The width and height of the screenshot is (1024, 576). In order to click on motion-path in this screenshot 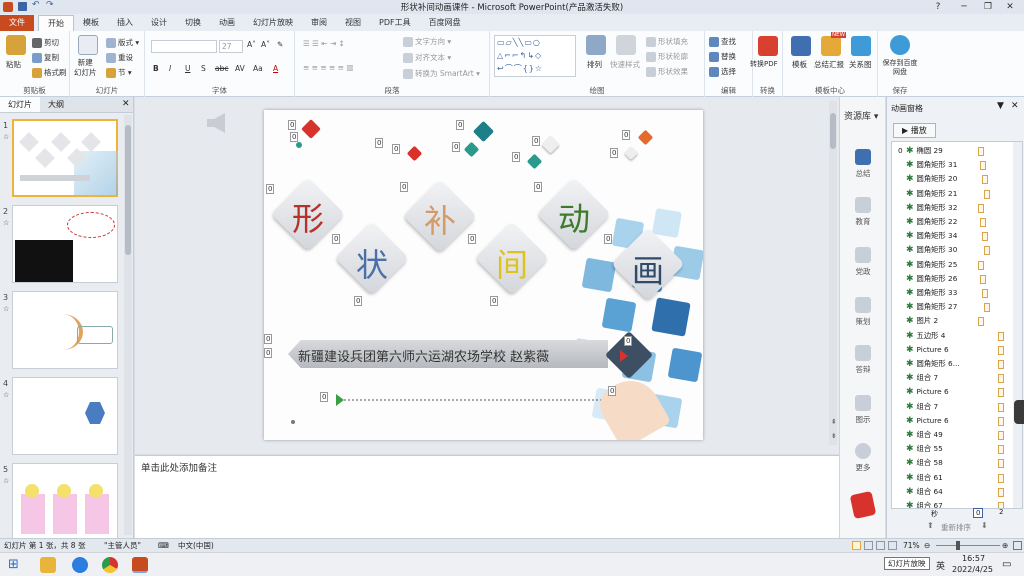, I will do `click(484, 400)`.